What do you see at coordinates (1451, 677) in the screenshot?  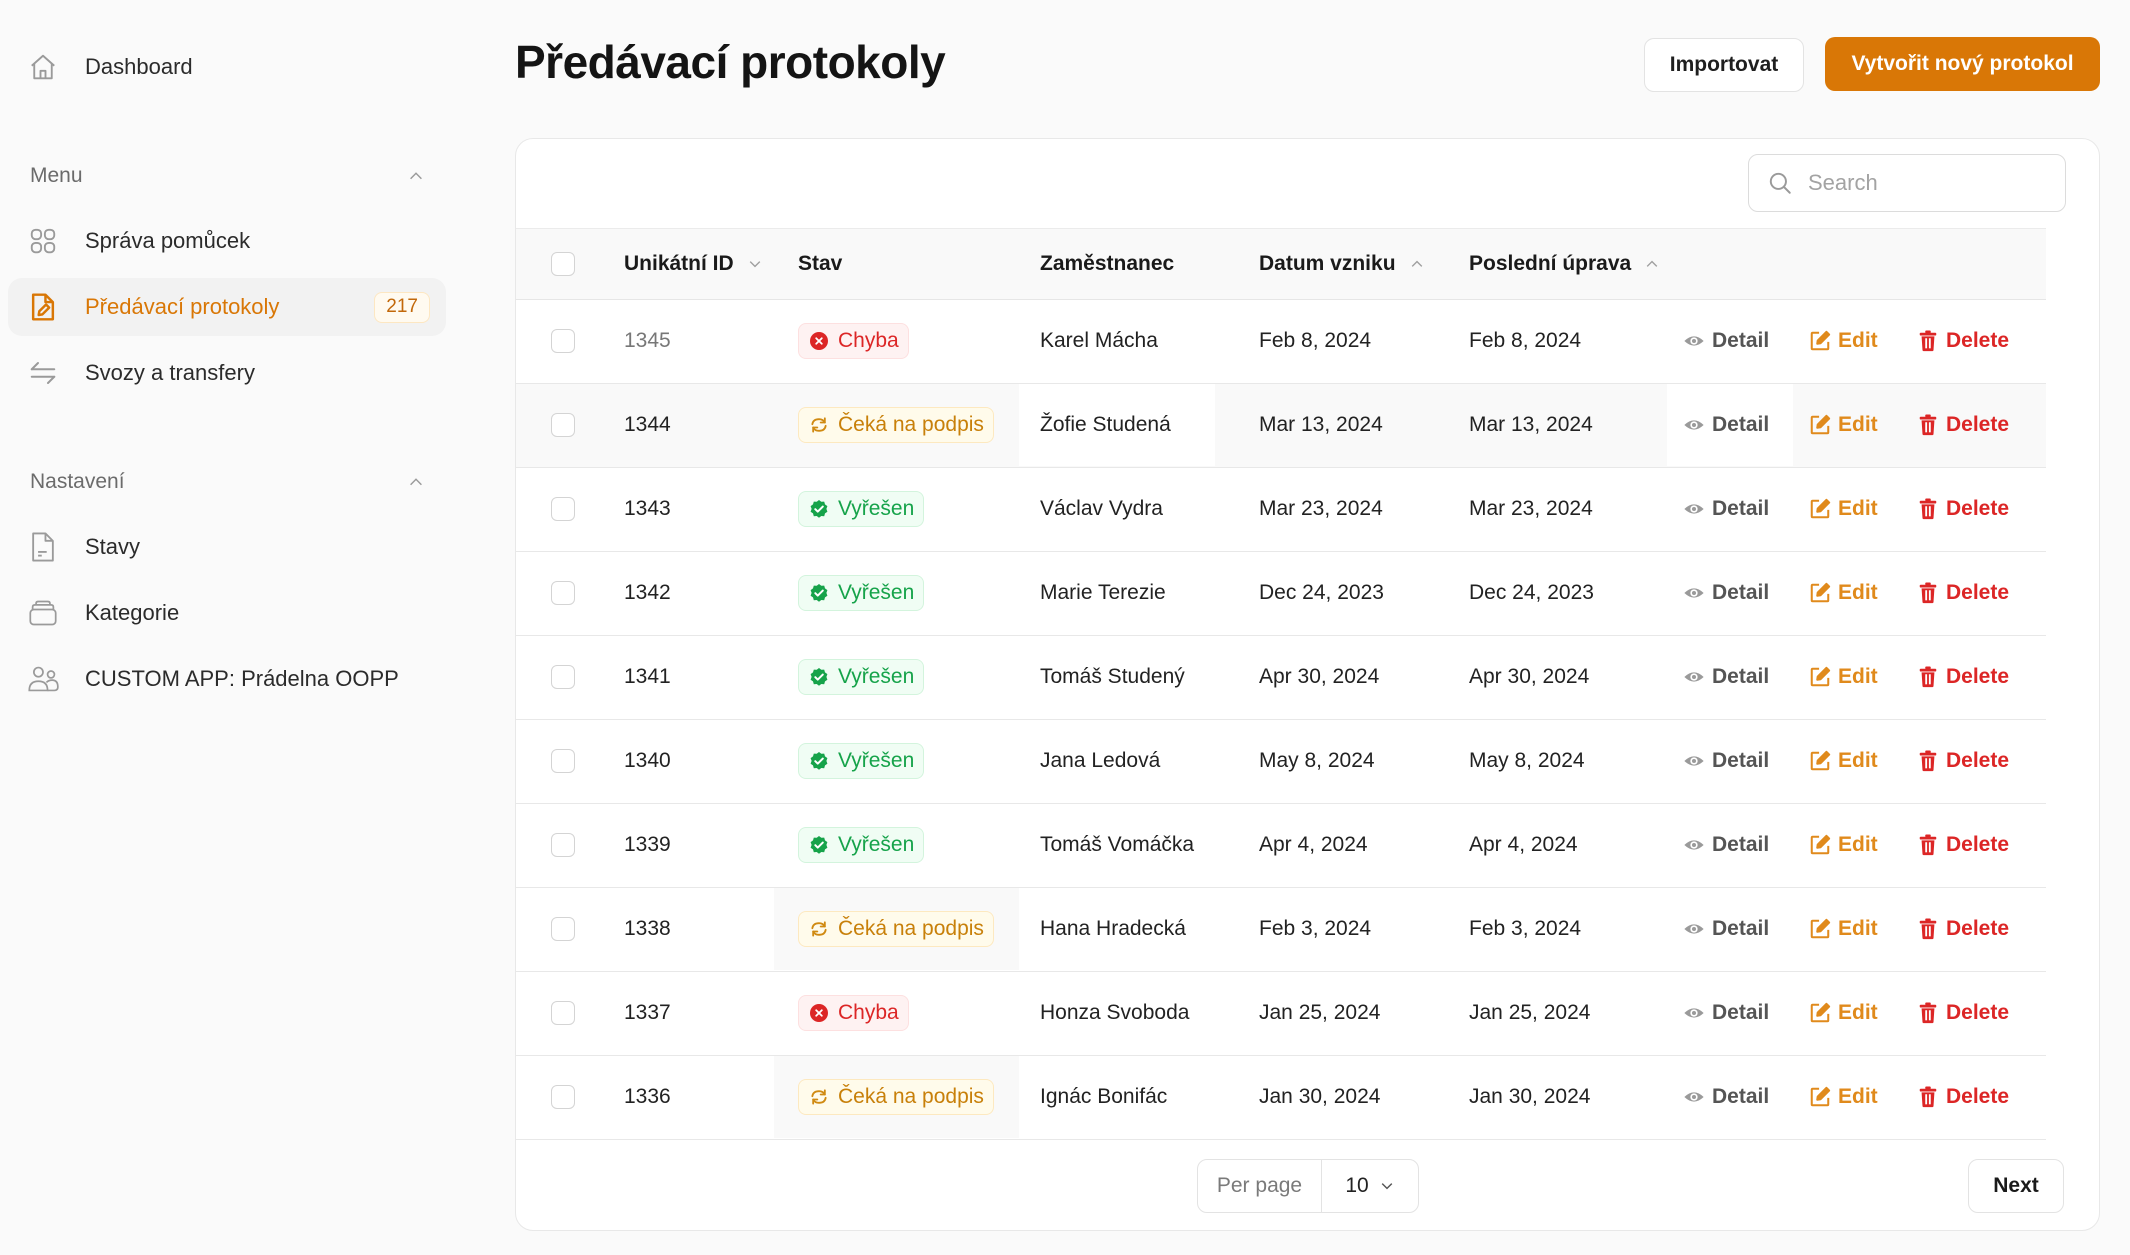 I see `created-cell: Apr 30, 2024` at bounding box center [1451, 677].